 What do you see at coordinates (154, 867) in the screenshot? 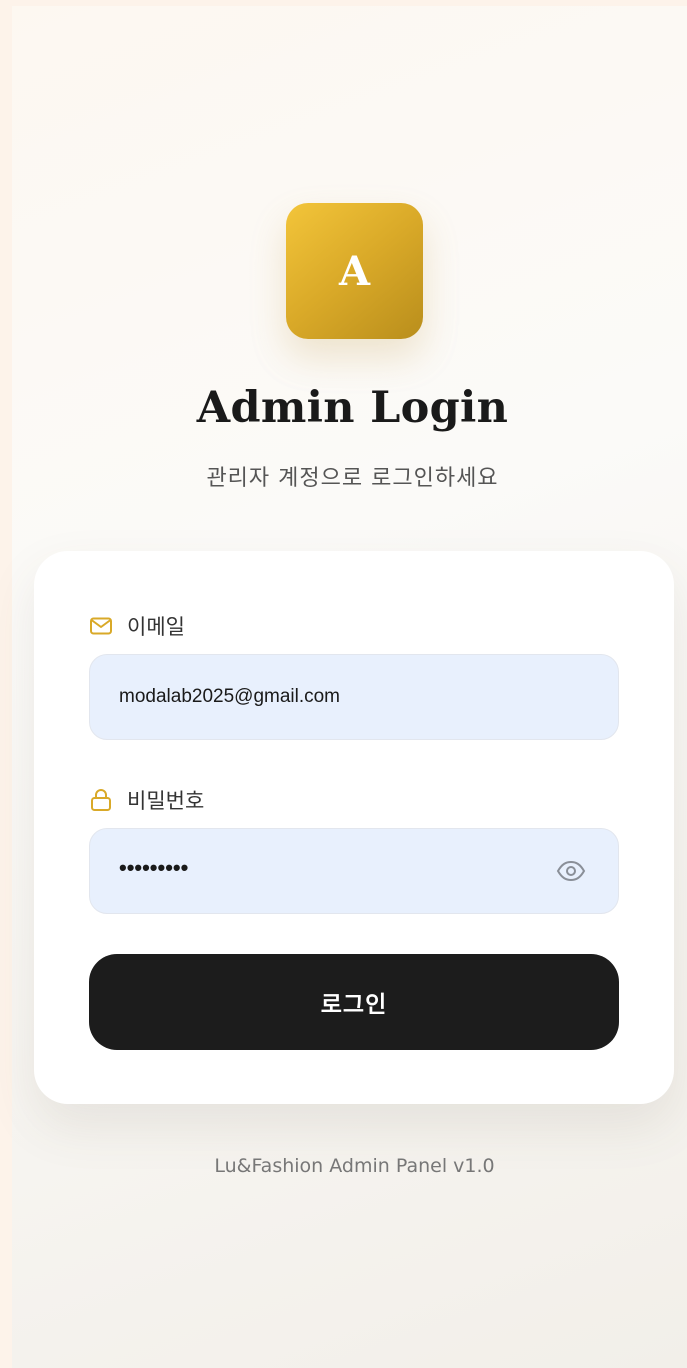
I see `password-field-value: •••••••••` at bounding box center [154, 867].